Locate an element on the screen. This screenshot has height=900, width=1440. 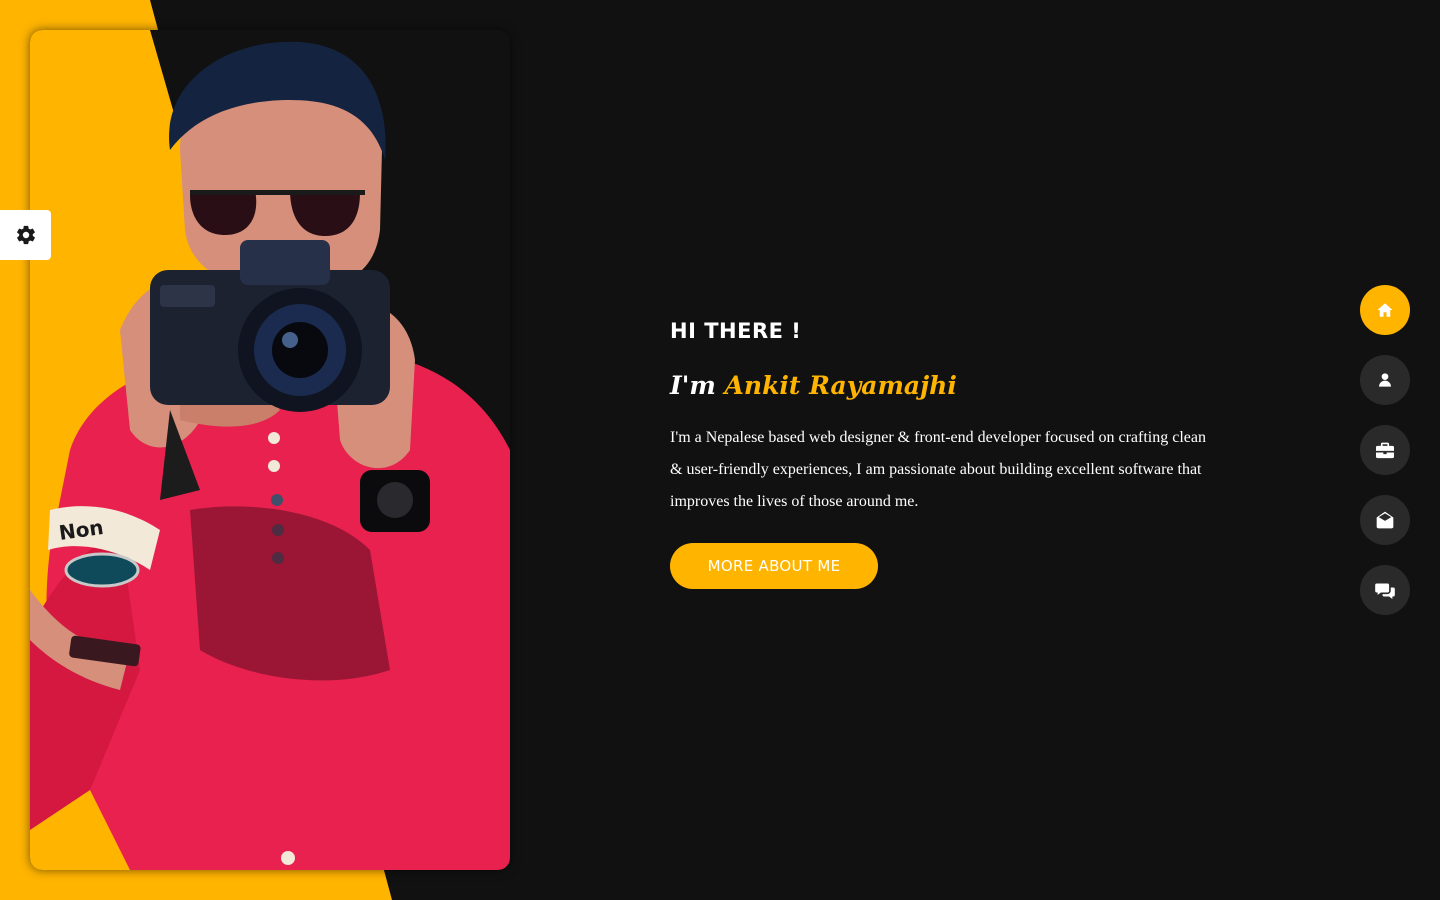
nav-about-button is located at coordinates (1385, 380).